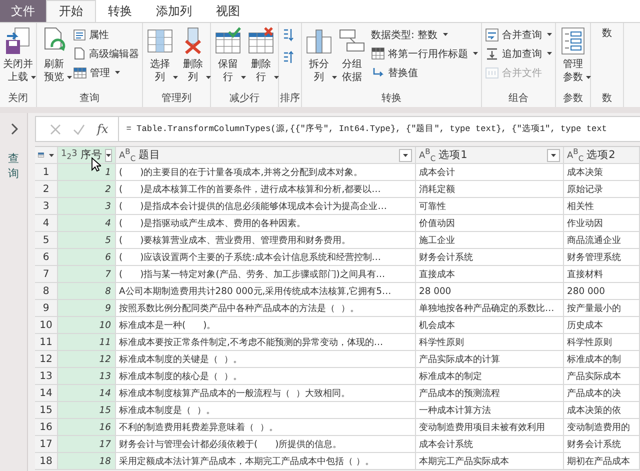  What do you see at coordinates (87, 223) in the screenshot?
I see `table-cell: 4` at bounding box center [87, 223].